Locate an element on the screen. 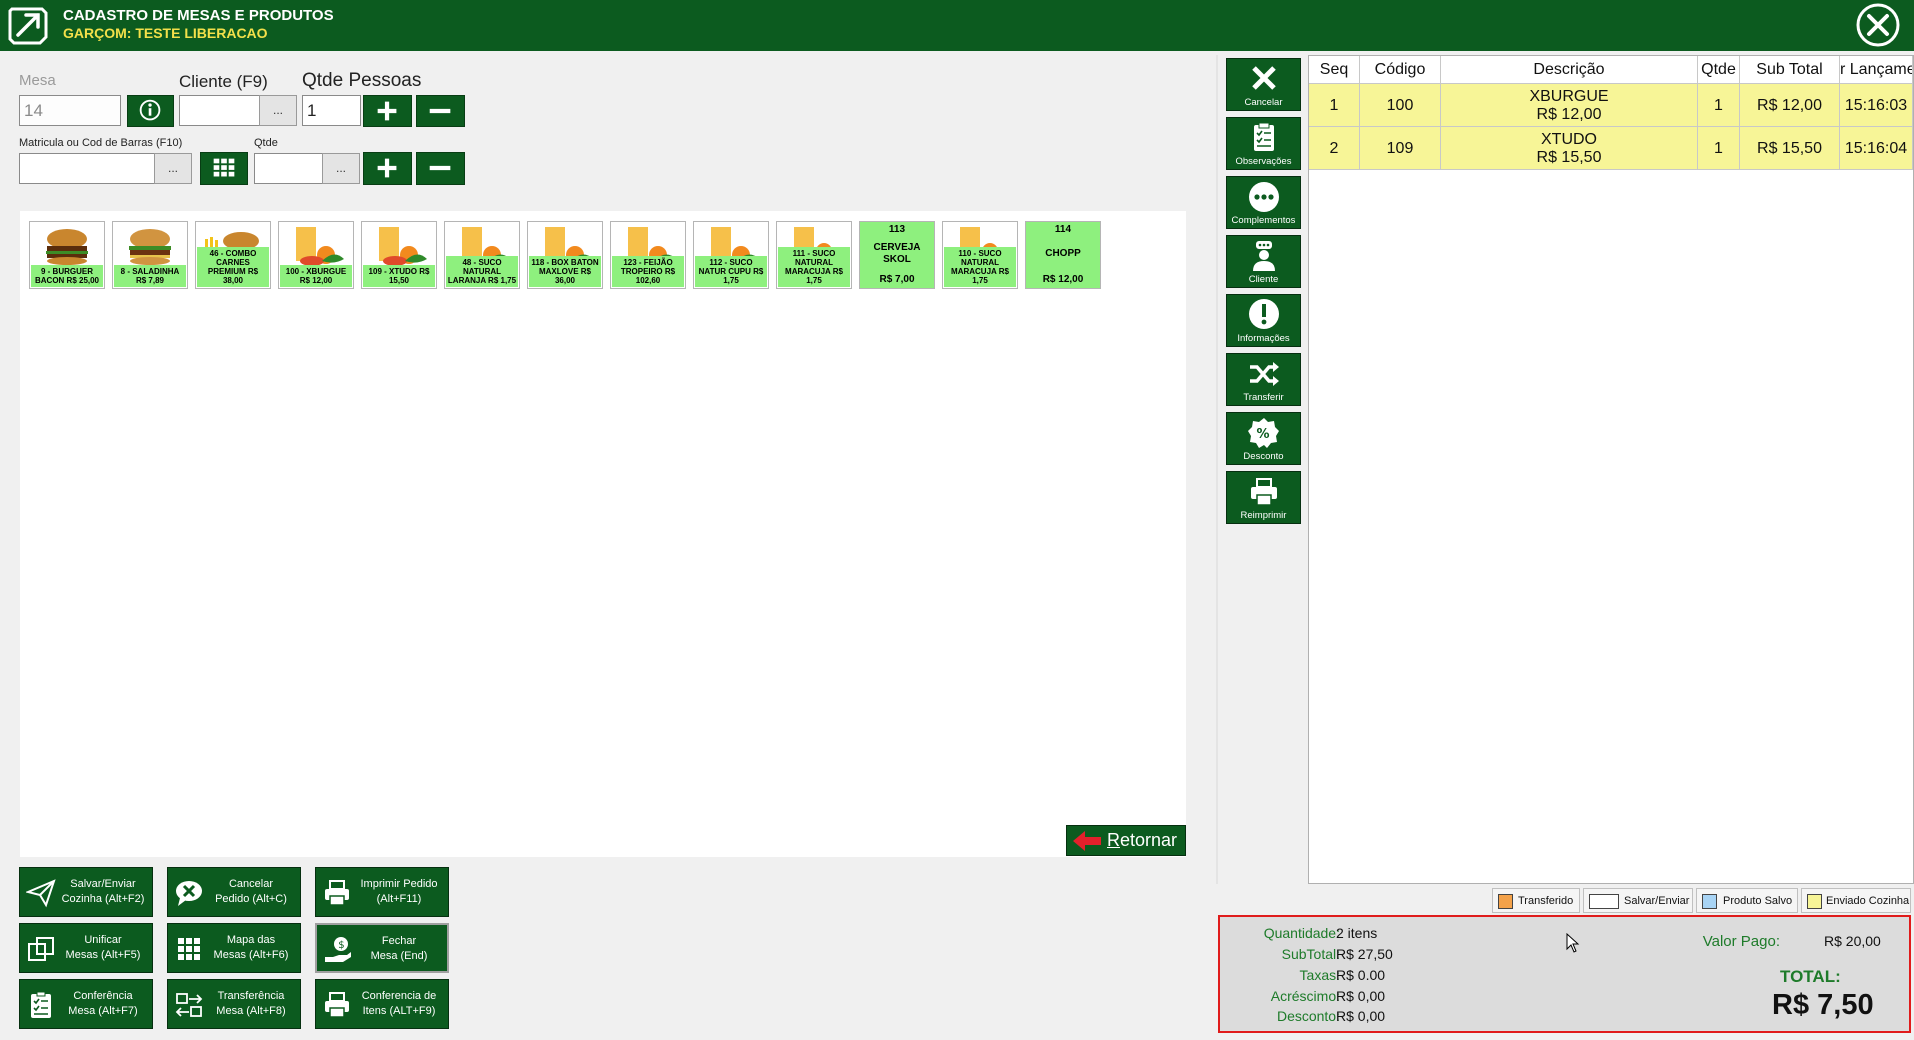 This screenshot has width=1914, height=1040. qtde-minus-button is located at coordinates (440, 168).